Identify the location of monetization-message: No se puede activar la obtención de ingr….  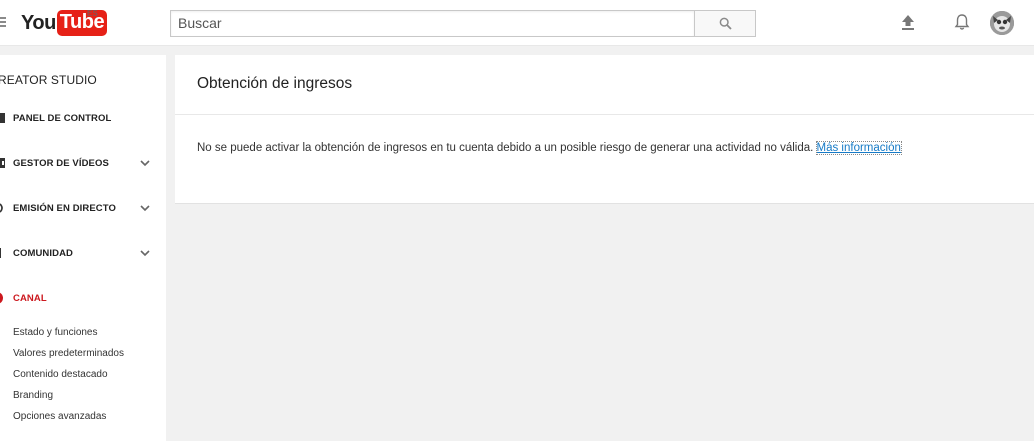
(549, 148).